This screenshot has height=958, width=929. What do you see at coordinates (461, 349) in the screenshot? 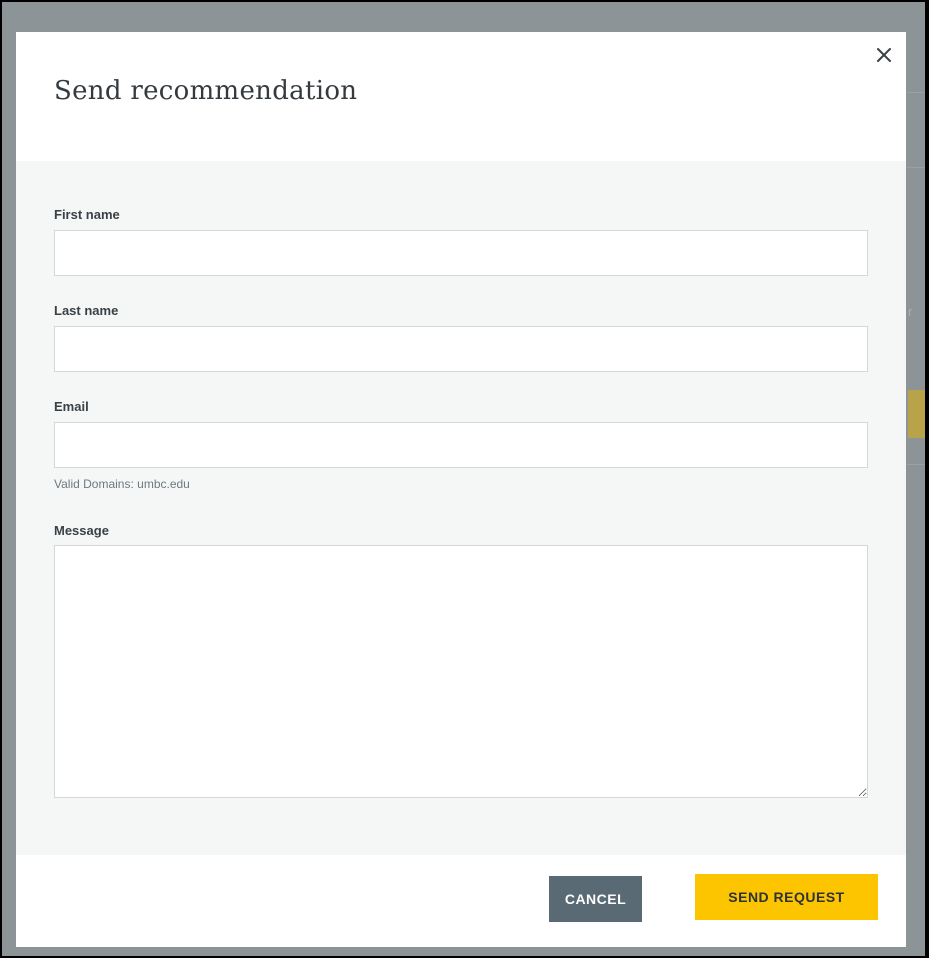
I see `last-name-input` at bounding box center [461, 349].